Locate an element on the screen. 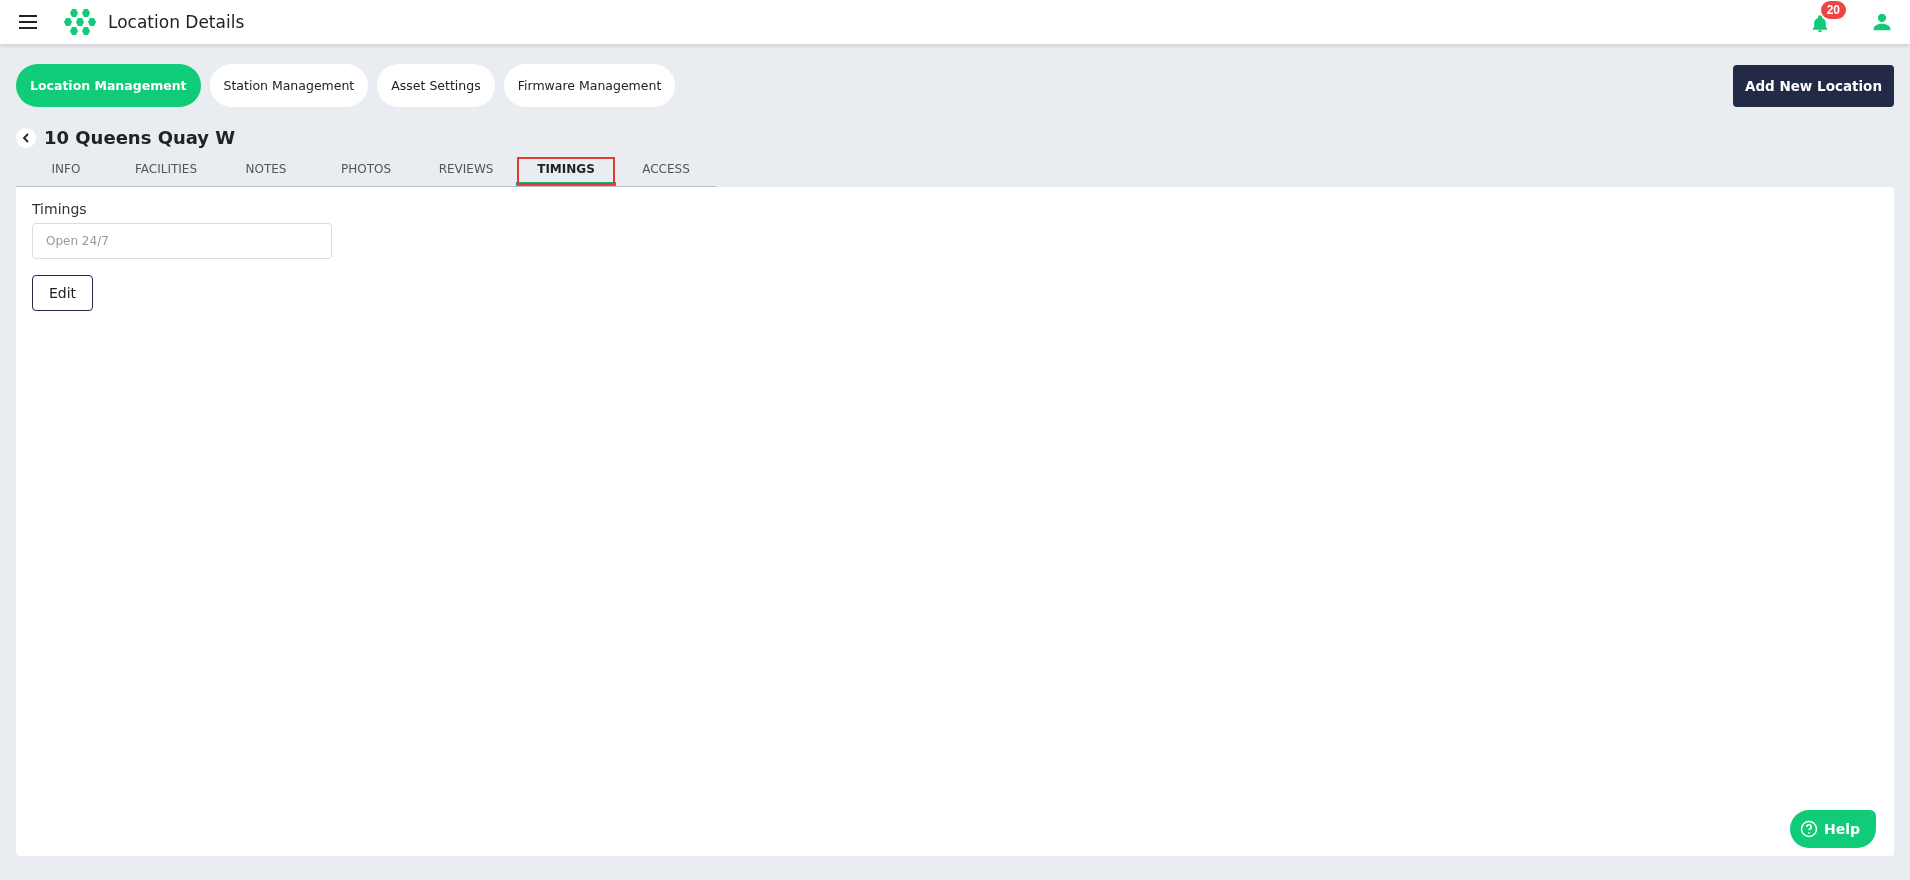 The height and width of the screenshot is (880, 1910). tab: ACCESS is located at coordinates (666, 171).